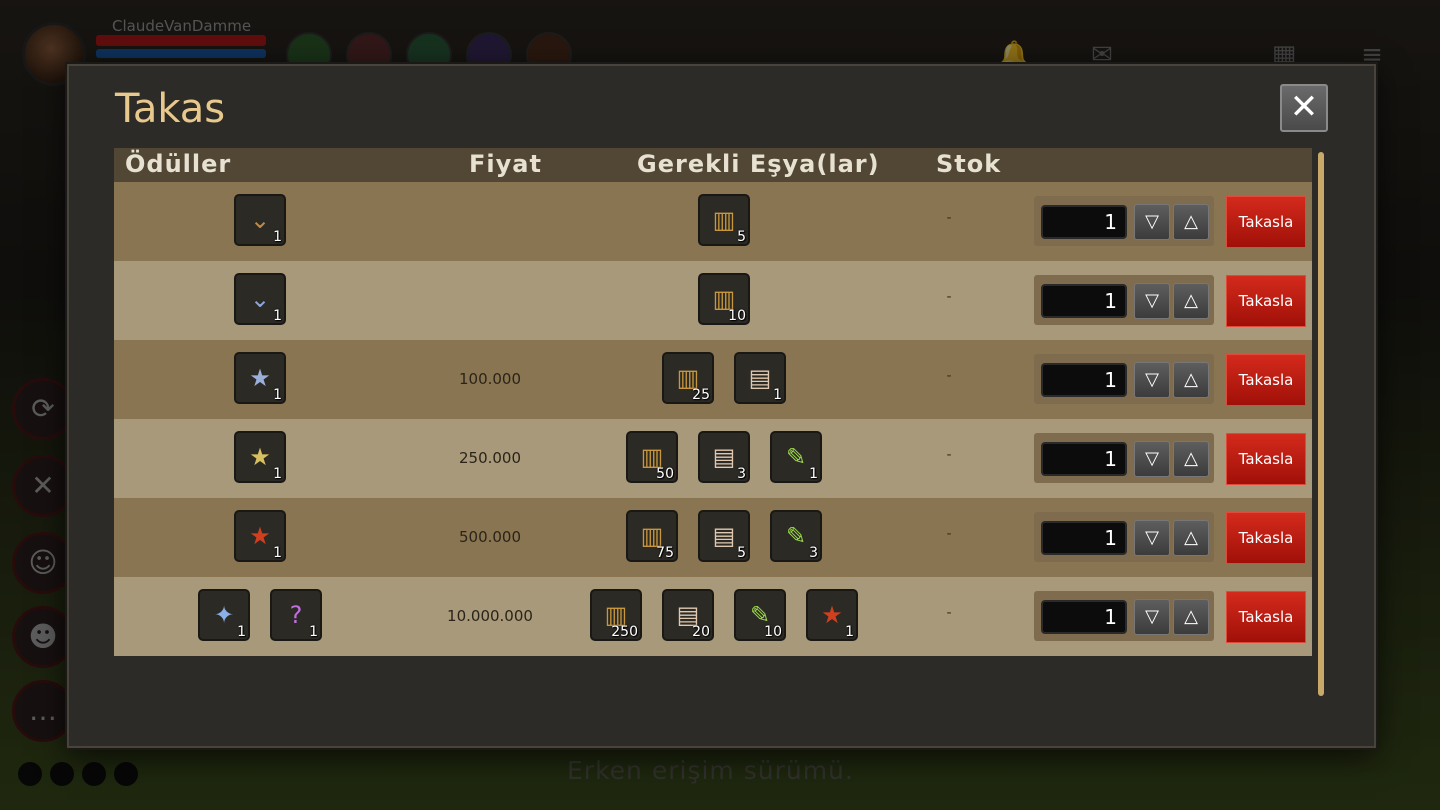 This screenshot has width=1440, height=810. I want to click on star-chevron-badge-item-slot: ★ 1, so click(260, 378).